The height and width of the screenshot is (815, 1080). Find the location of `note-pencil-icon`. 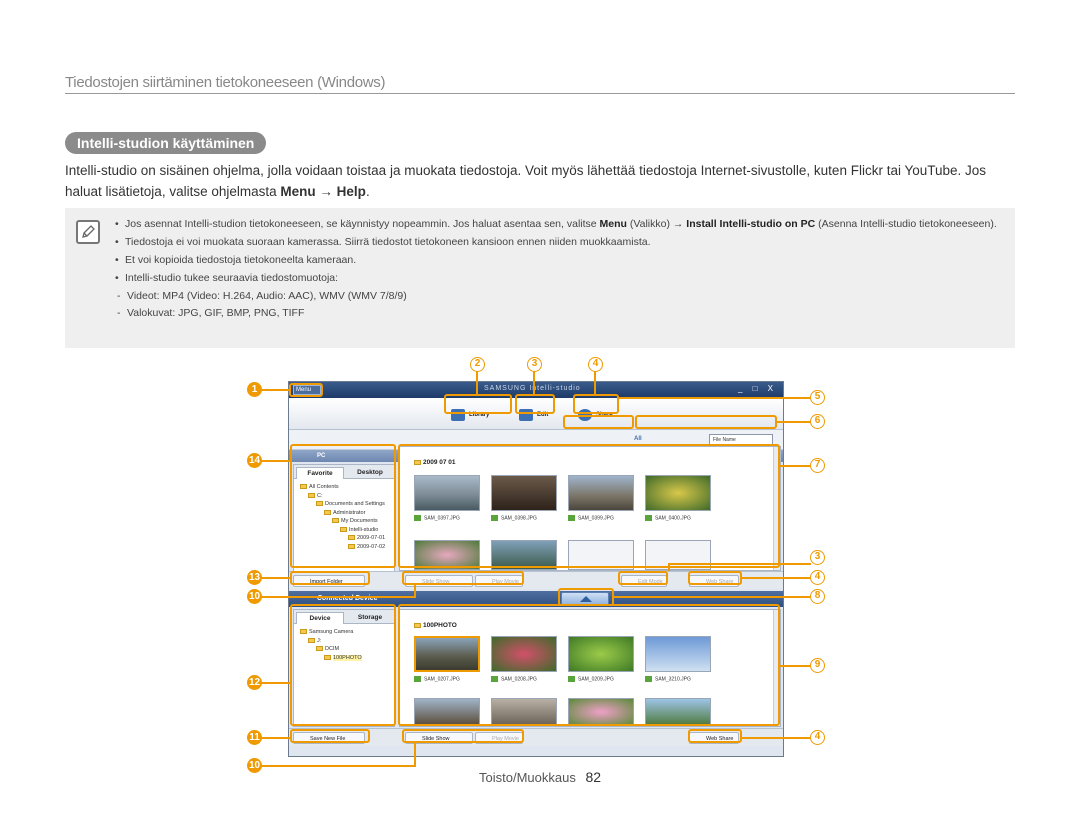

note-pencil-icon is located at coordinates (88, 232).